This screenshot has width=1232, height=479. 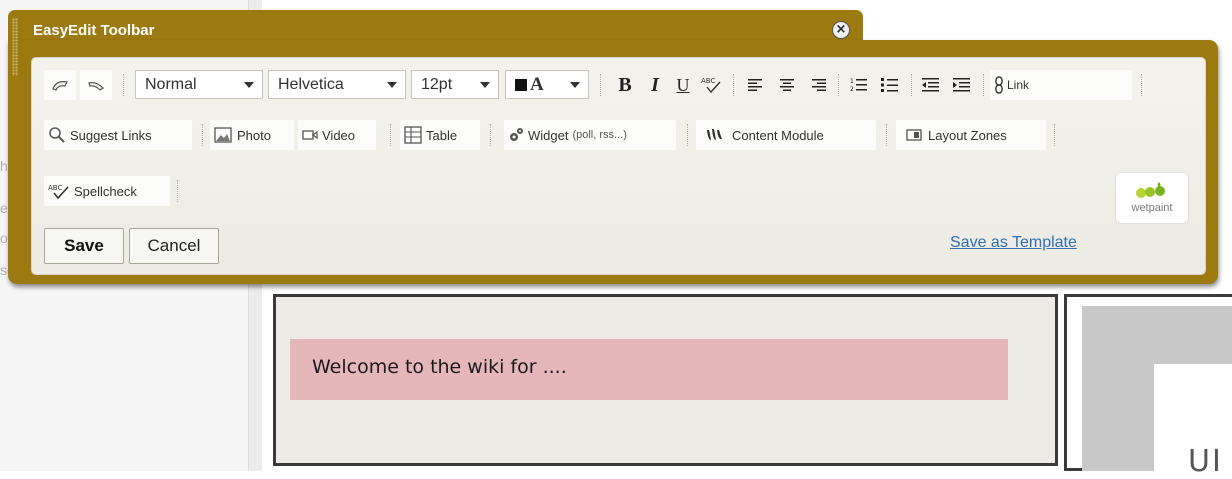 I want to click on widget-hint: (poll, rss...), so click(x=599, y=135).